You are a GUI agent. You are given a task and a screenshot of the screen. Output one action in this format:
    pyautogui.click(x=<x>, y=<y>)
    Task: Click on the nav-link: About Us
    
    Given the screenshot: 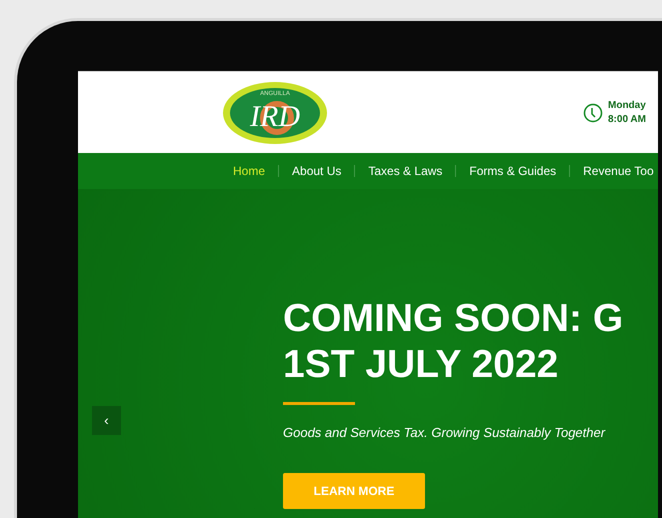 What is the action you would take?
    pyautogui.click(x=316, y=171)
    